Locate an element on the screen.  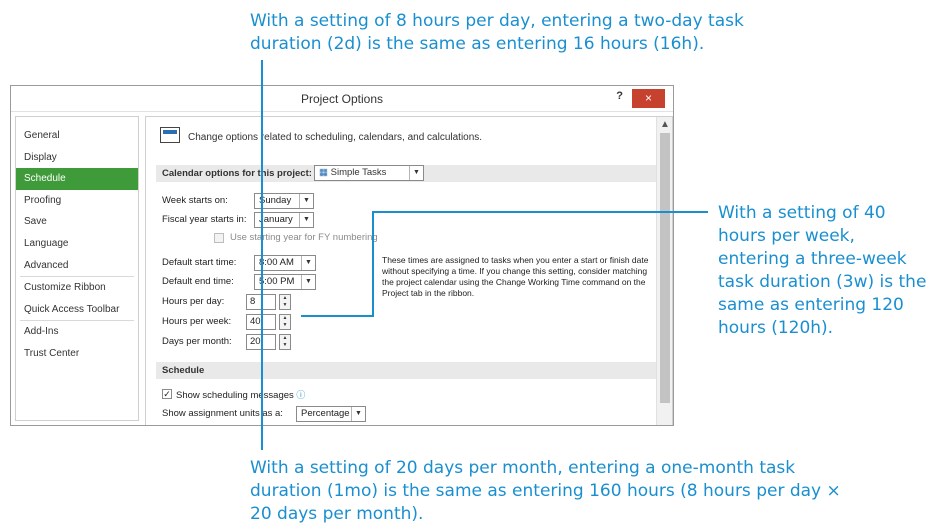
nav-item-advanced: Advanced is located at coordinates (77, 266).